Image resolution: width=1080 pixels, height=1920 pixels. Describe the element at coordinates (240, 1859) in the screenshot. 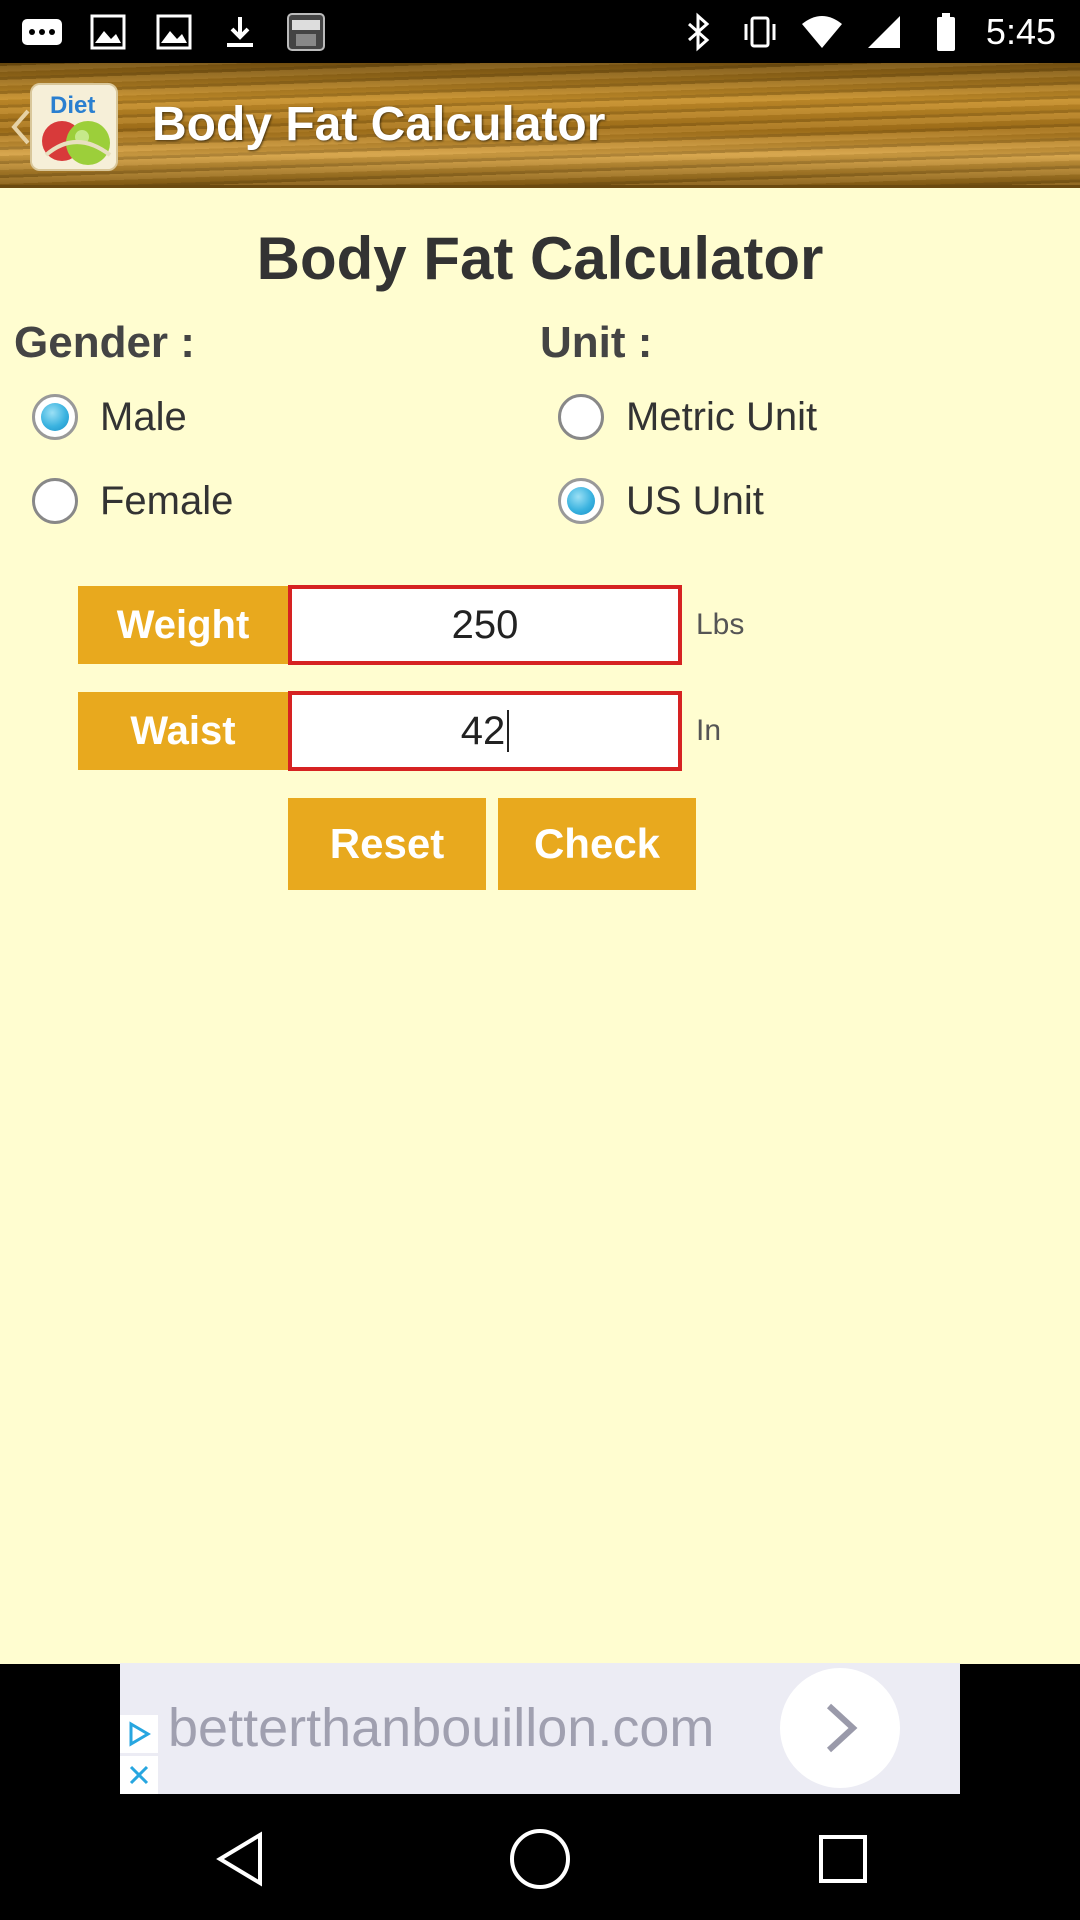

I see `back-icon` at that location.